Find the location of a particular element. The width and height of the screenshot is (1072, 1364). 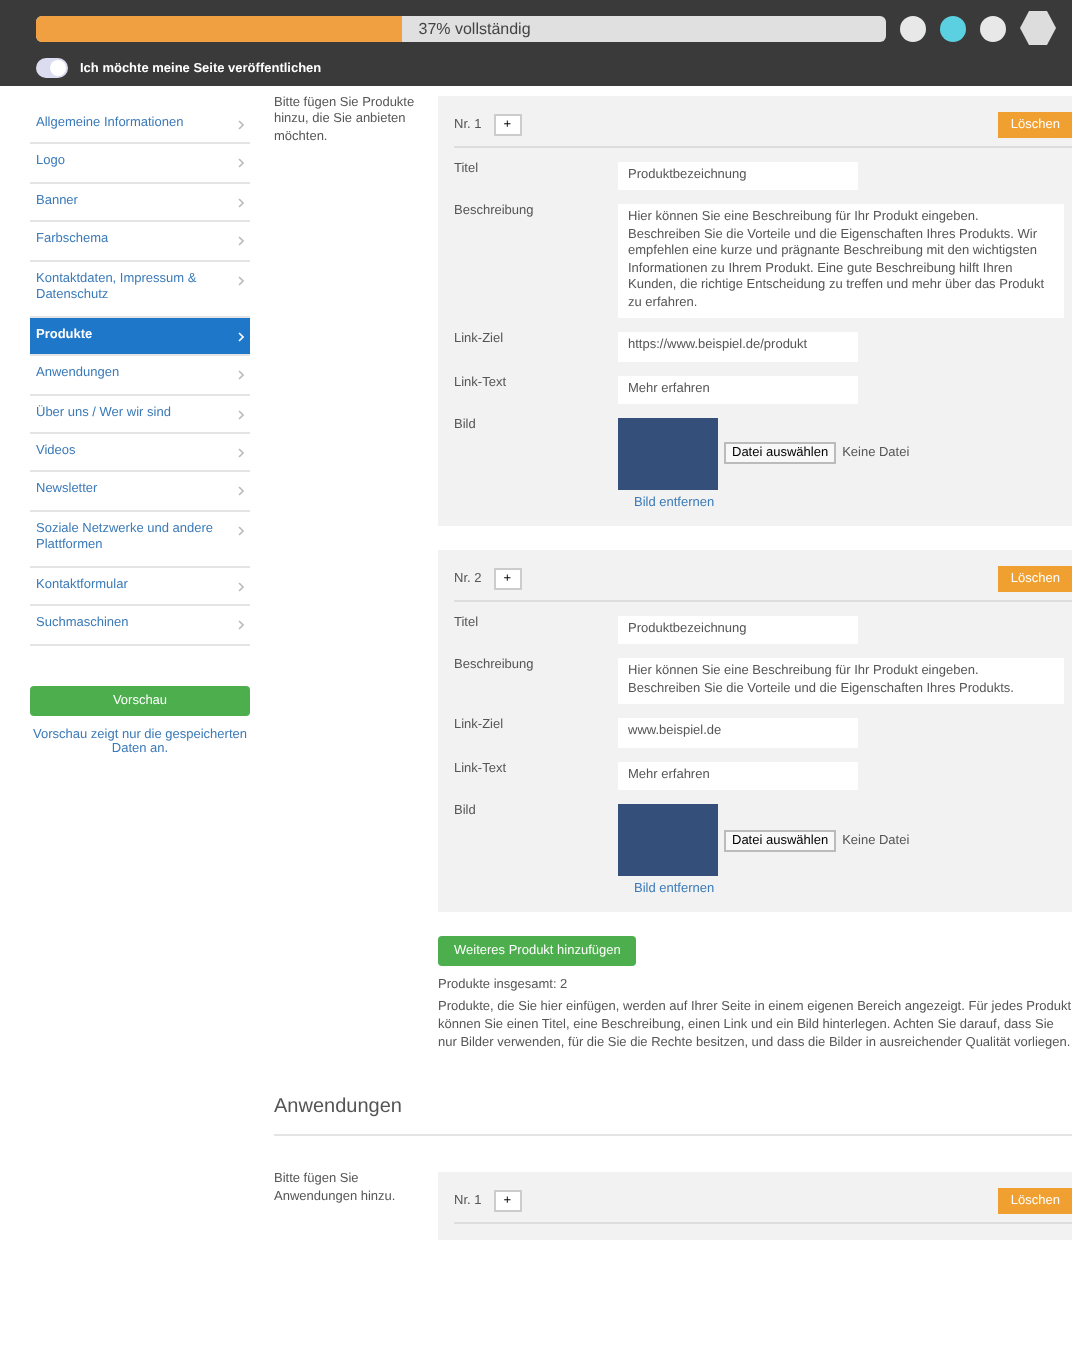

progress-label: 37% vollständig is located at coordinates (474, 28).